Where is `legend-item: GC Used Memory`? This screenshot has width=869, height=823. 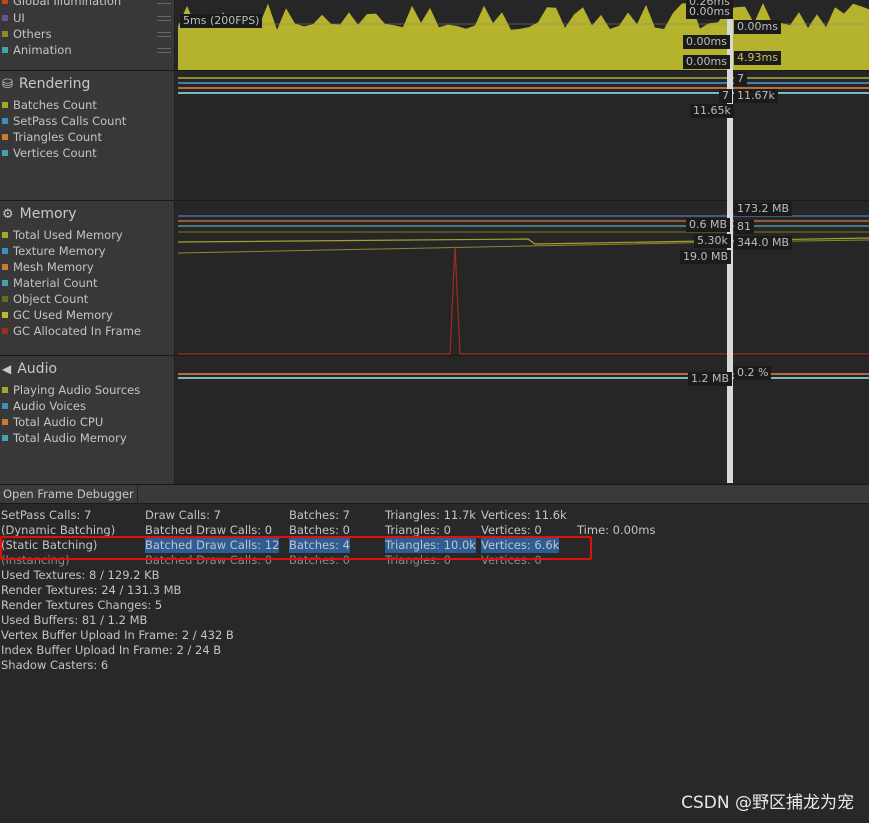 legend-item: GC Used Memory is located at coordinates (56, 315).